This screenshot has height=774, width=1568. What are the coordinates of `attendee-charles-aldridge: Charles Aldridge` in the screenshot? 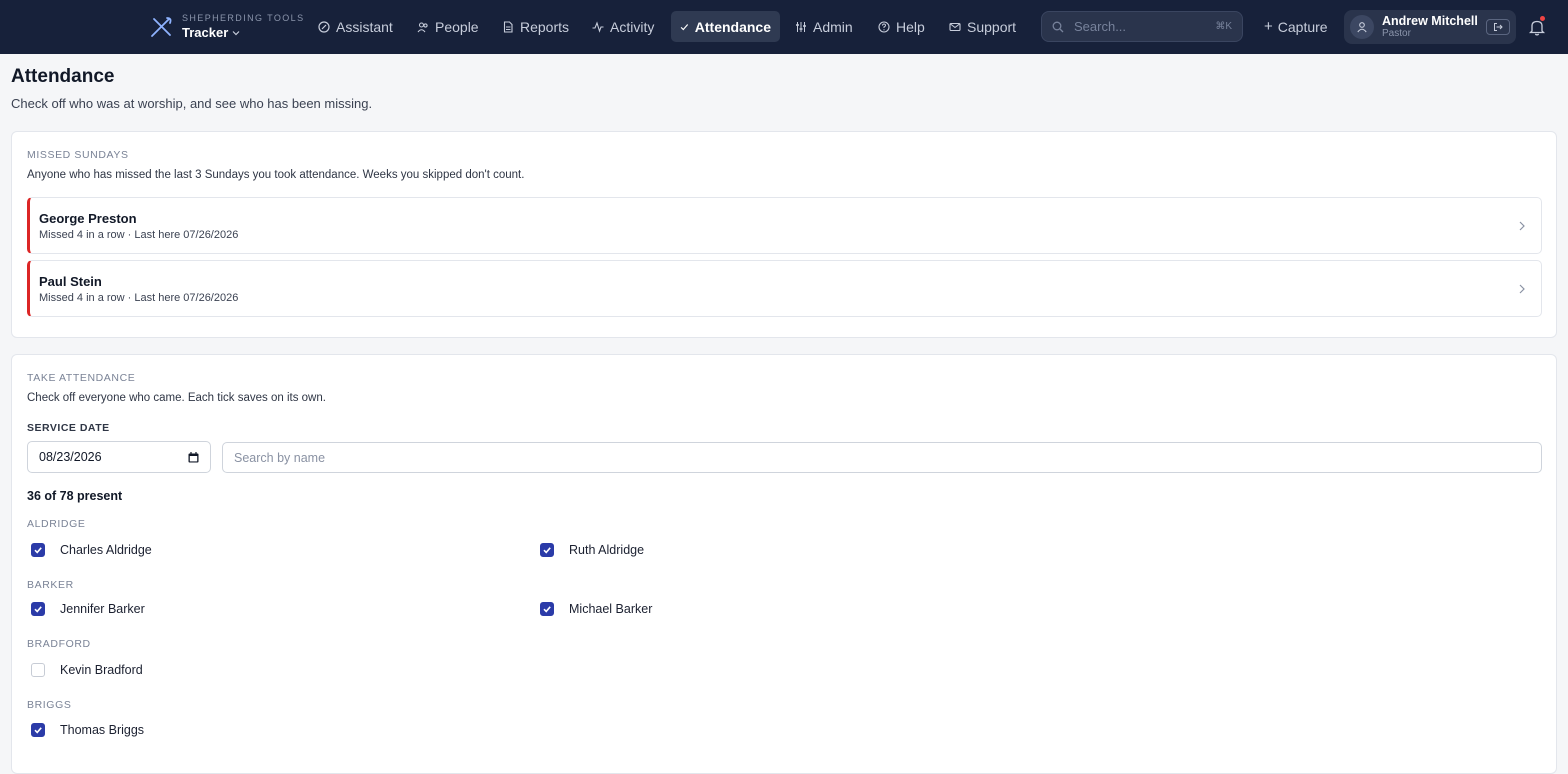 It's located at (91, 550).